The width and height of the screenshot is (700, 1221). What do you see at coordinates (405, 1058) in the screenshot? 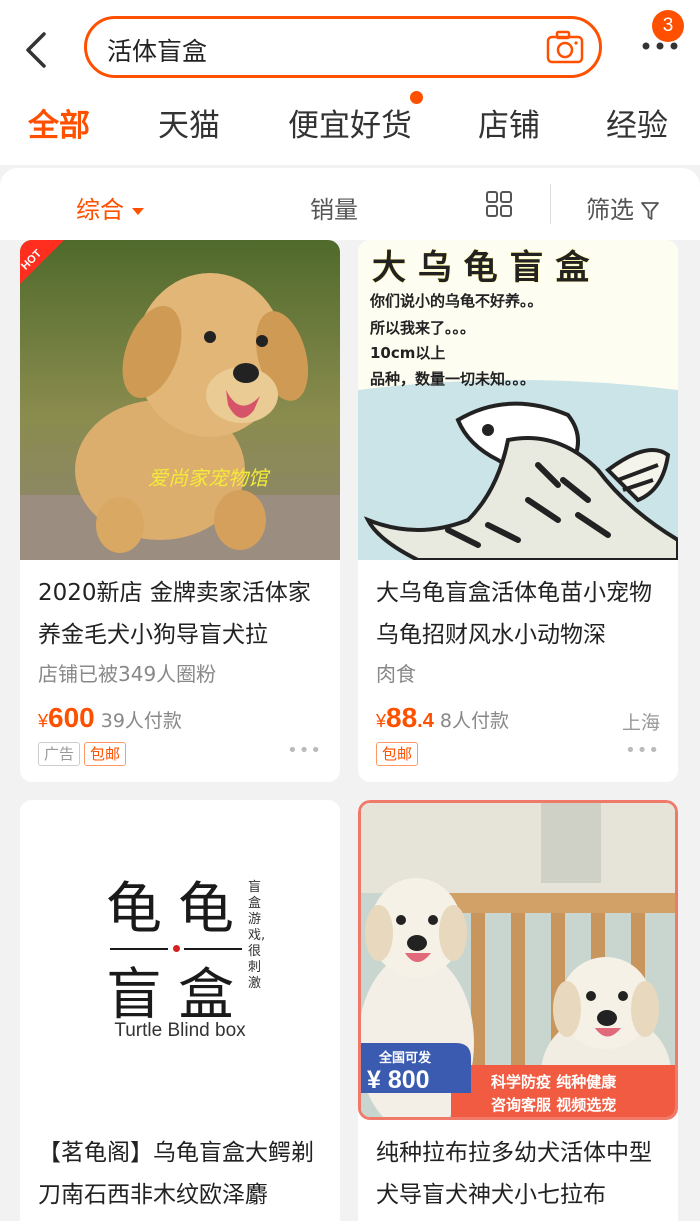
I see `nationwide-label: 全国可发` at bounding box center [405, 1058].